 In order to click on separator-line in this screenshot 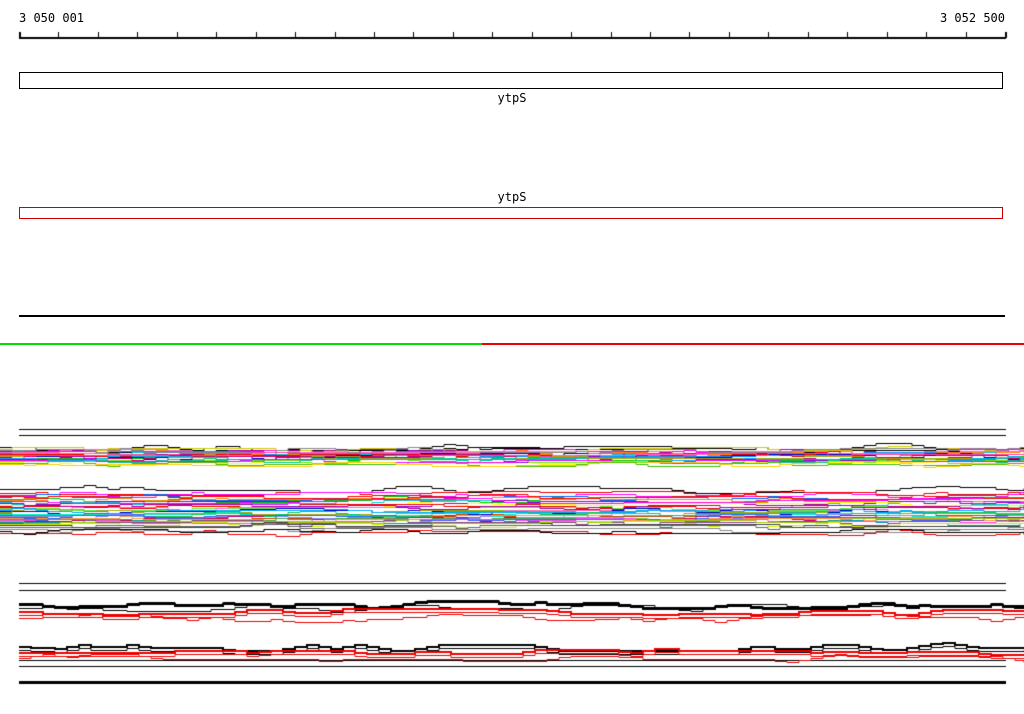, I will do `click(512, 316)`.